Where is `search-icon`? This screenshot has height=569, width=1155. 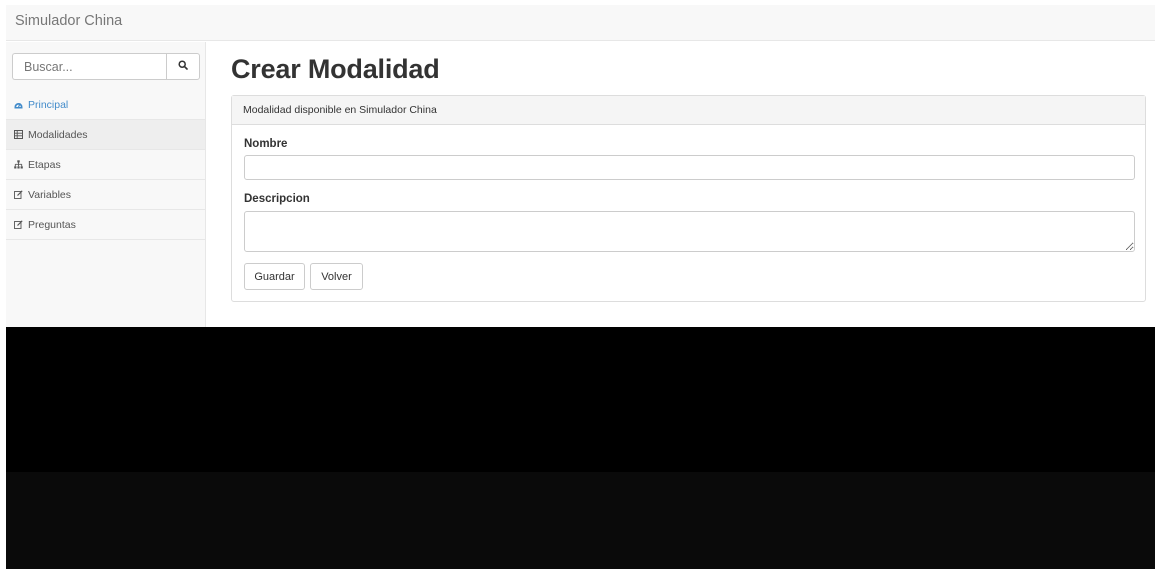 search-icon is located at coordinates (183, 66).